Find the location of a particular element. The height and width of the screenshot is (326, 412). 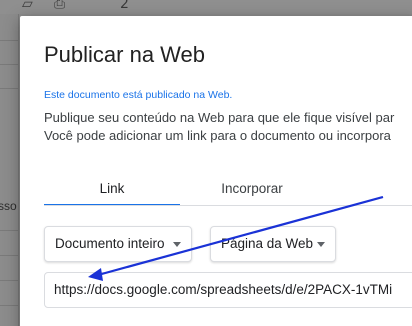

tab-link: Link is located at coordinates (112, 189).